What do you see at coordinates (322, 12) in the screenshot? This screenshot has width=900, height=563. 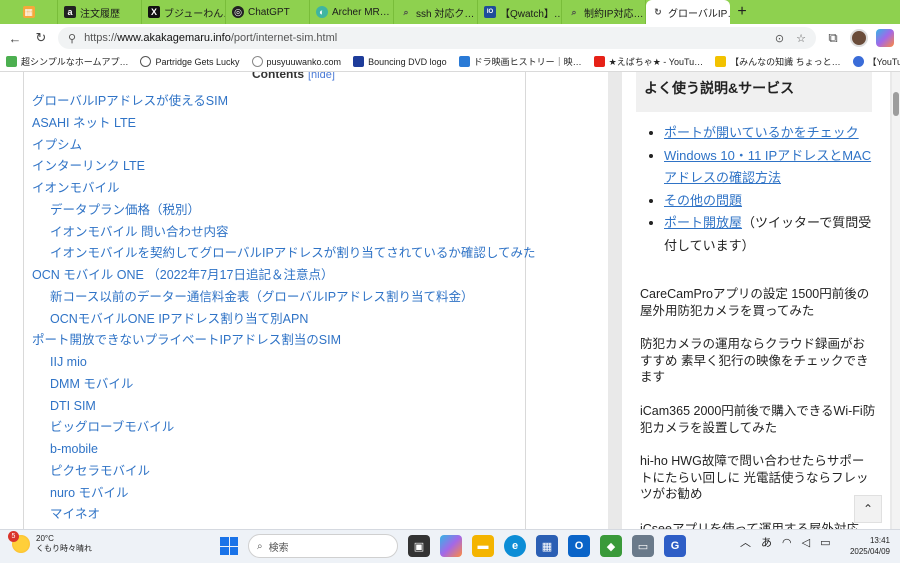 I see `tplink-icon: ◐` at bounding box center [322, 12].